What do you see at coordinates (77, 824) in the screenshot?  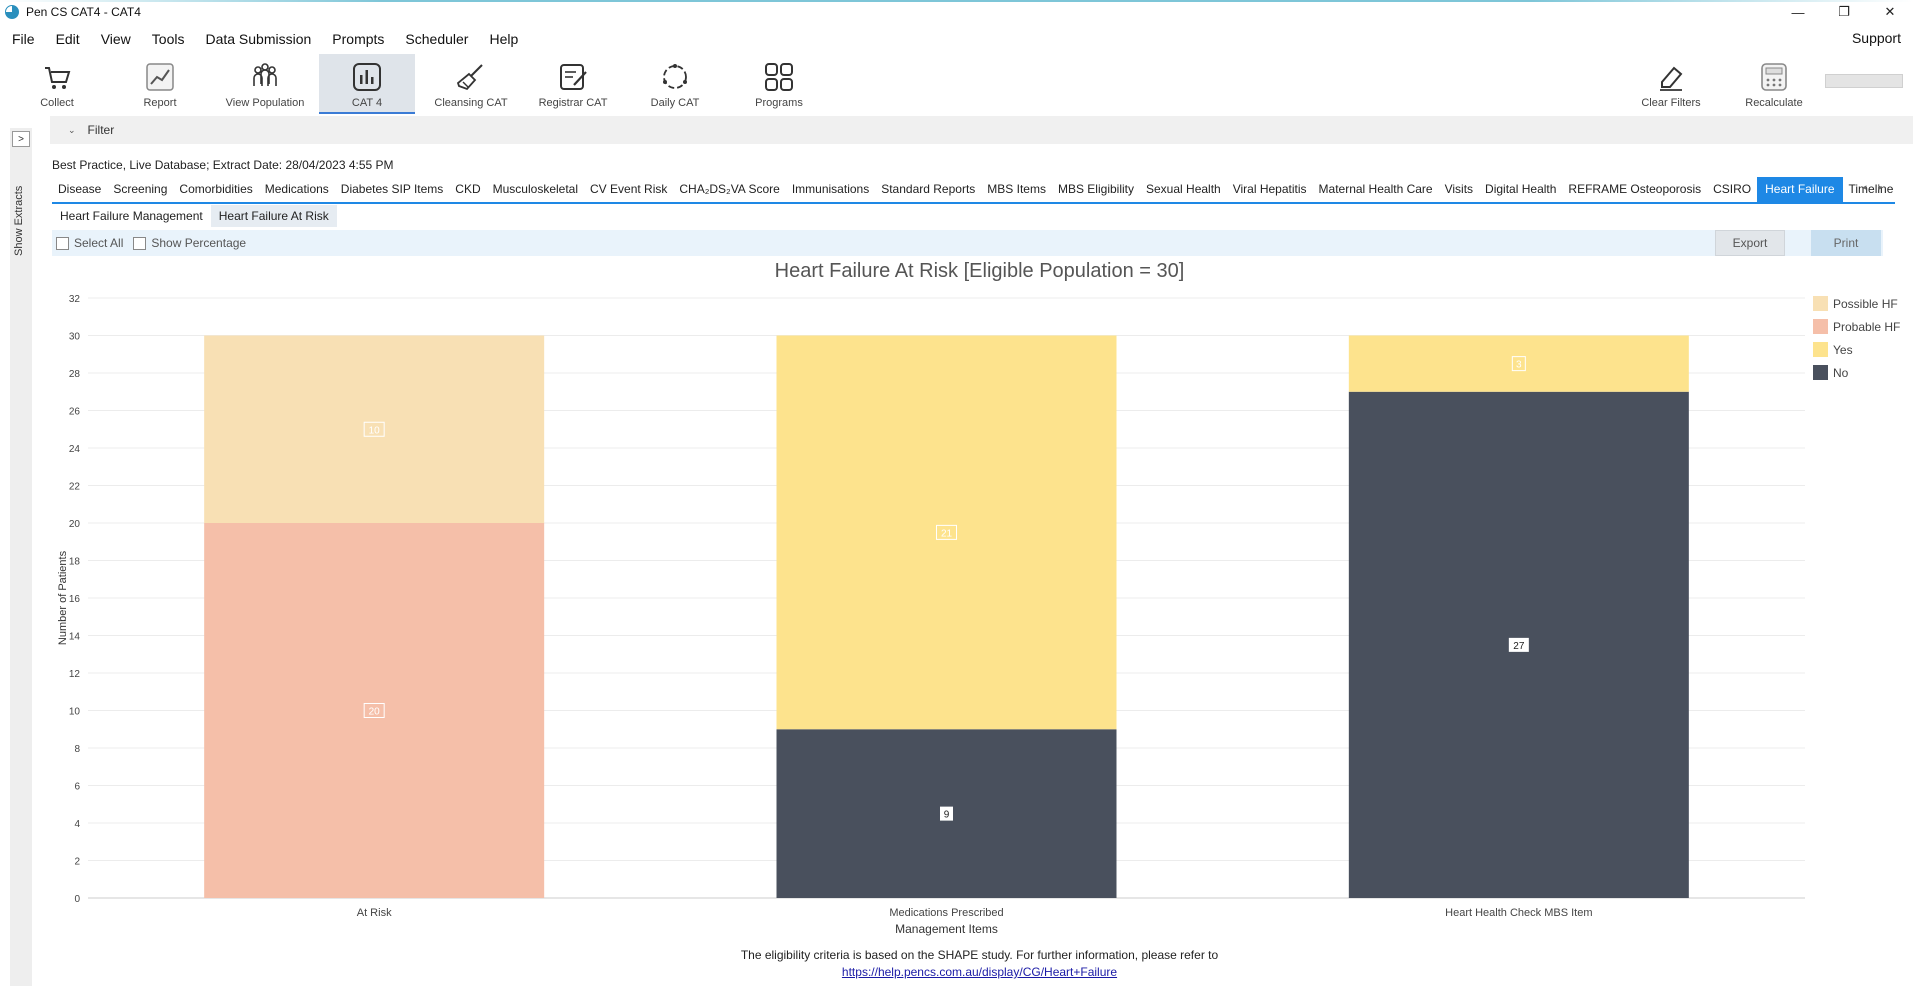 I see `y-tick-label: 4` at bounding box center [77, 824].